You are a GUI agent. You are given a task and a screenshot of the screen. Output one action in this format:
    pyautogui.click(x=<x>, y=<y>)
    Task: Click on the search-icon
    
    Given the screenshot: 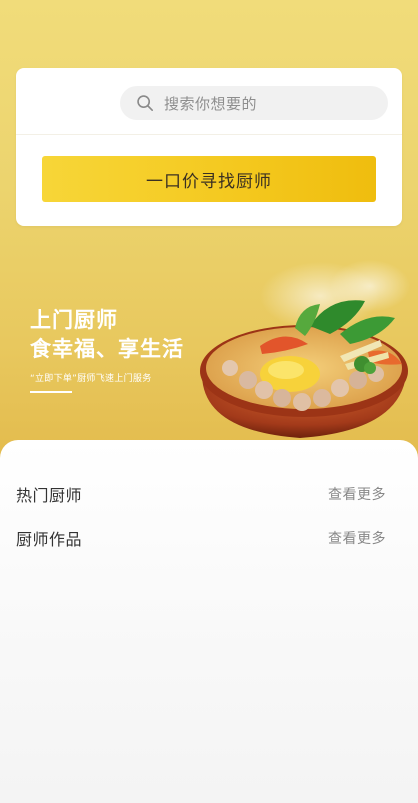 What is the action you would take?
    pyautogui.click(x=145, y=103)
    